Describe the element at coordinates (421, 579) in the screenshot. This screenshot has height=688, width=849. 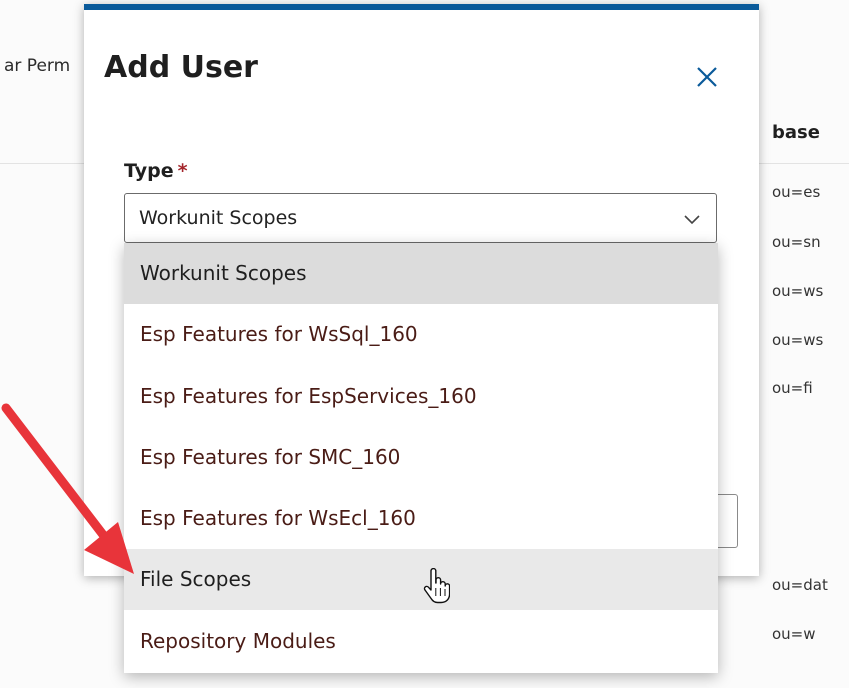
I see `dropdown-option-file-scopes: File Scopes` at that location.